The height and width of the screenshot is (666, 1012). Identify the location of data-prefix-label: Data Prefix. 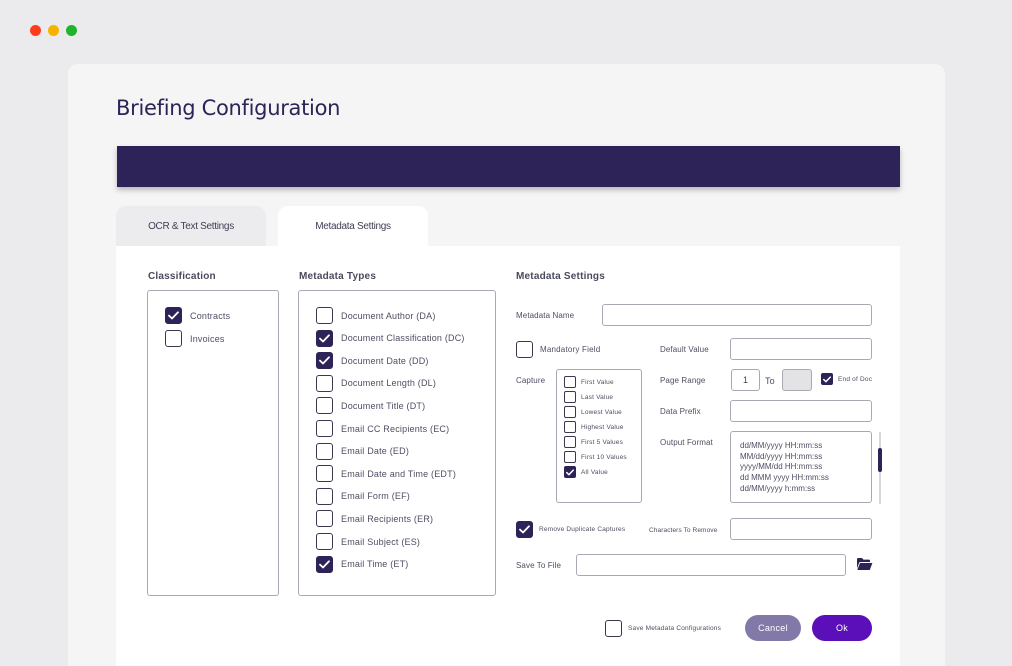
(680, 411).